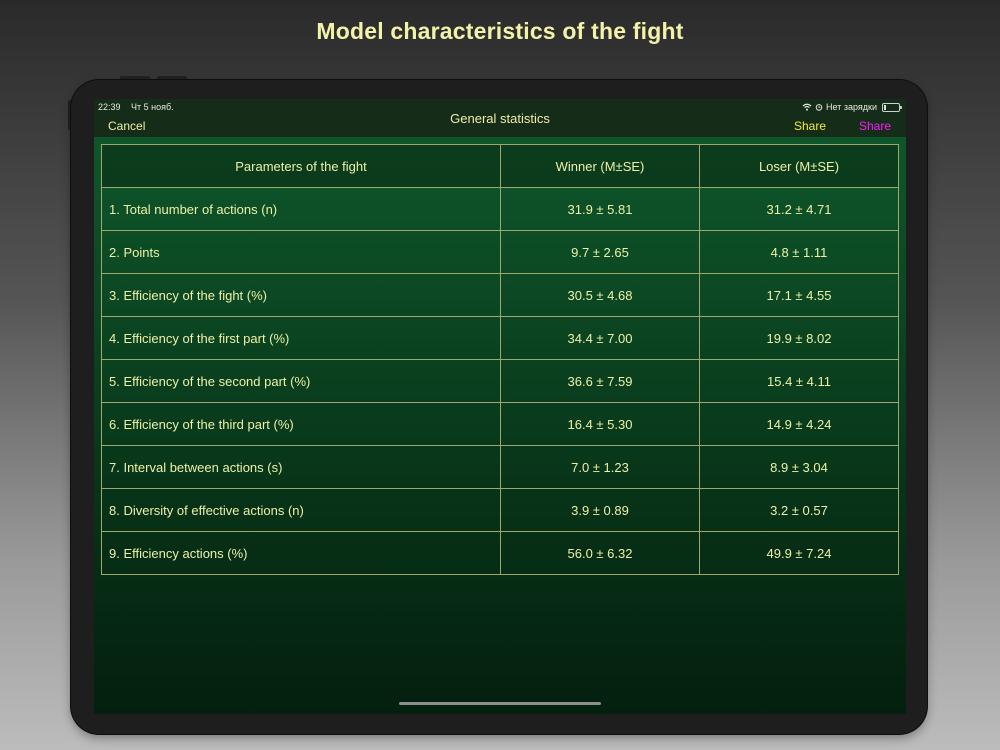 The image size is (1000, 750). What do you see at coordinates (301, 338) in the screenshot?
I see `parameter-cell: 4. Efficiency of the first part (%)` at bounding box center [301, 338].